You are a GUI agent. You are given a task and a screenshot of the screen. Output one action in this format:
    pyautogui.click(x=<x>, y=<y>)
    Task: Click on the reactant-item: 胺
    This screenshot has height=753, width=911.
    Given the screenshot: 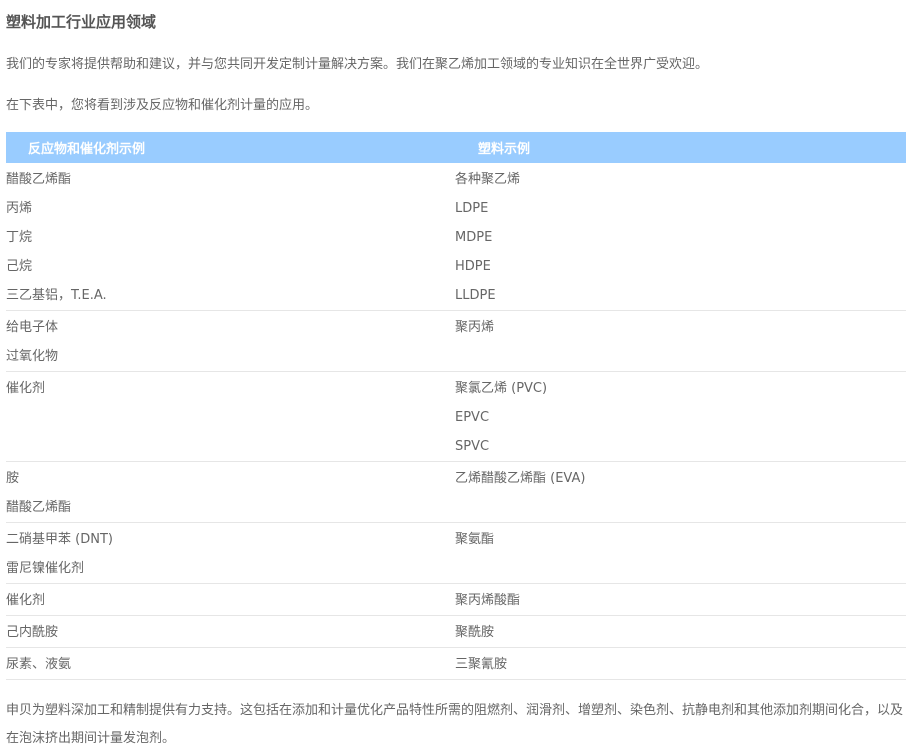 What is the action you would take?
    pyautogui.click(x=13, y=478)
    